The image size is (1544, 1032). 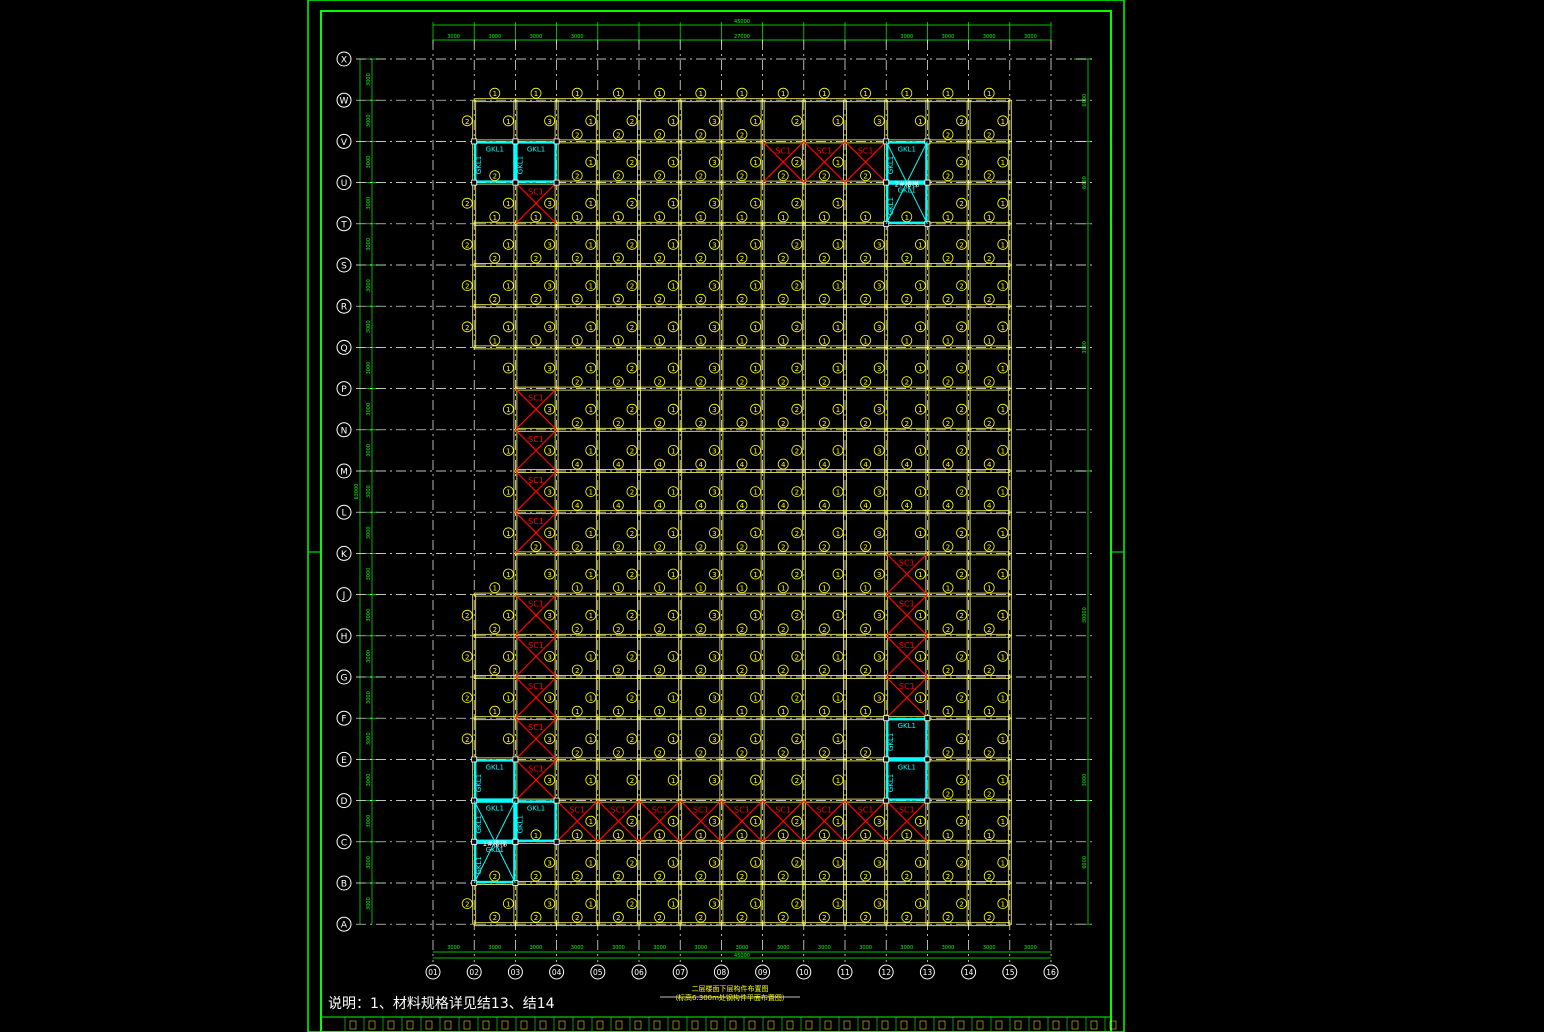 I want to click on titleblock-glyph, so click(x=600, y=1025).